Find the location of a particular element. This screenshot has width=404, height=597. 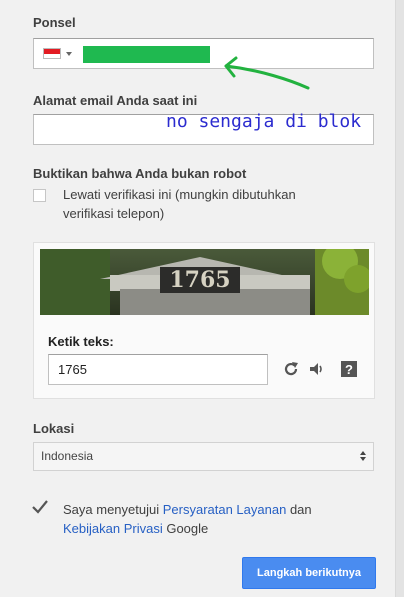

terms-checkbox is located at coordinates (40, 507).